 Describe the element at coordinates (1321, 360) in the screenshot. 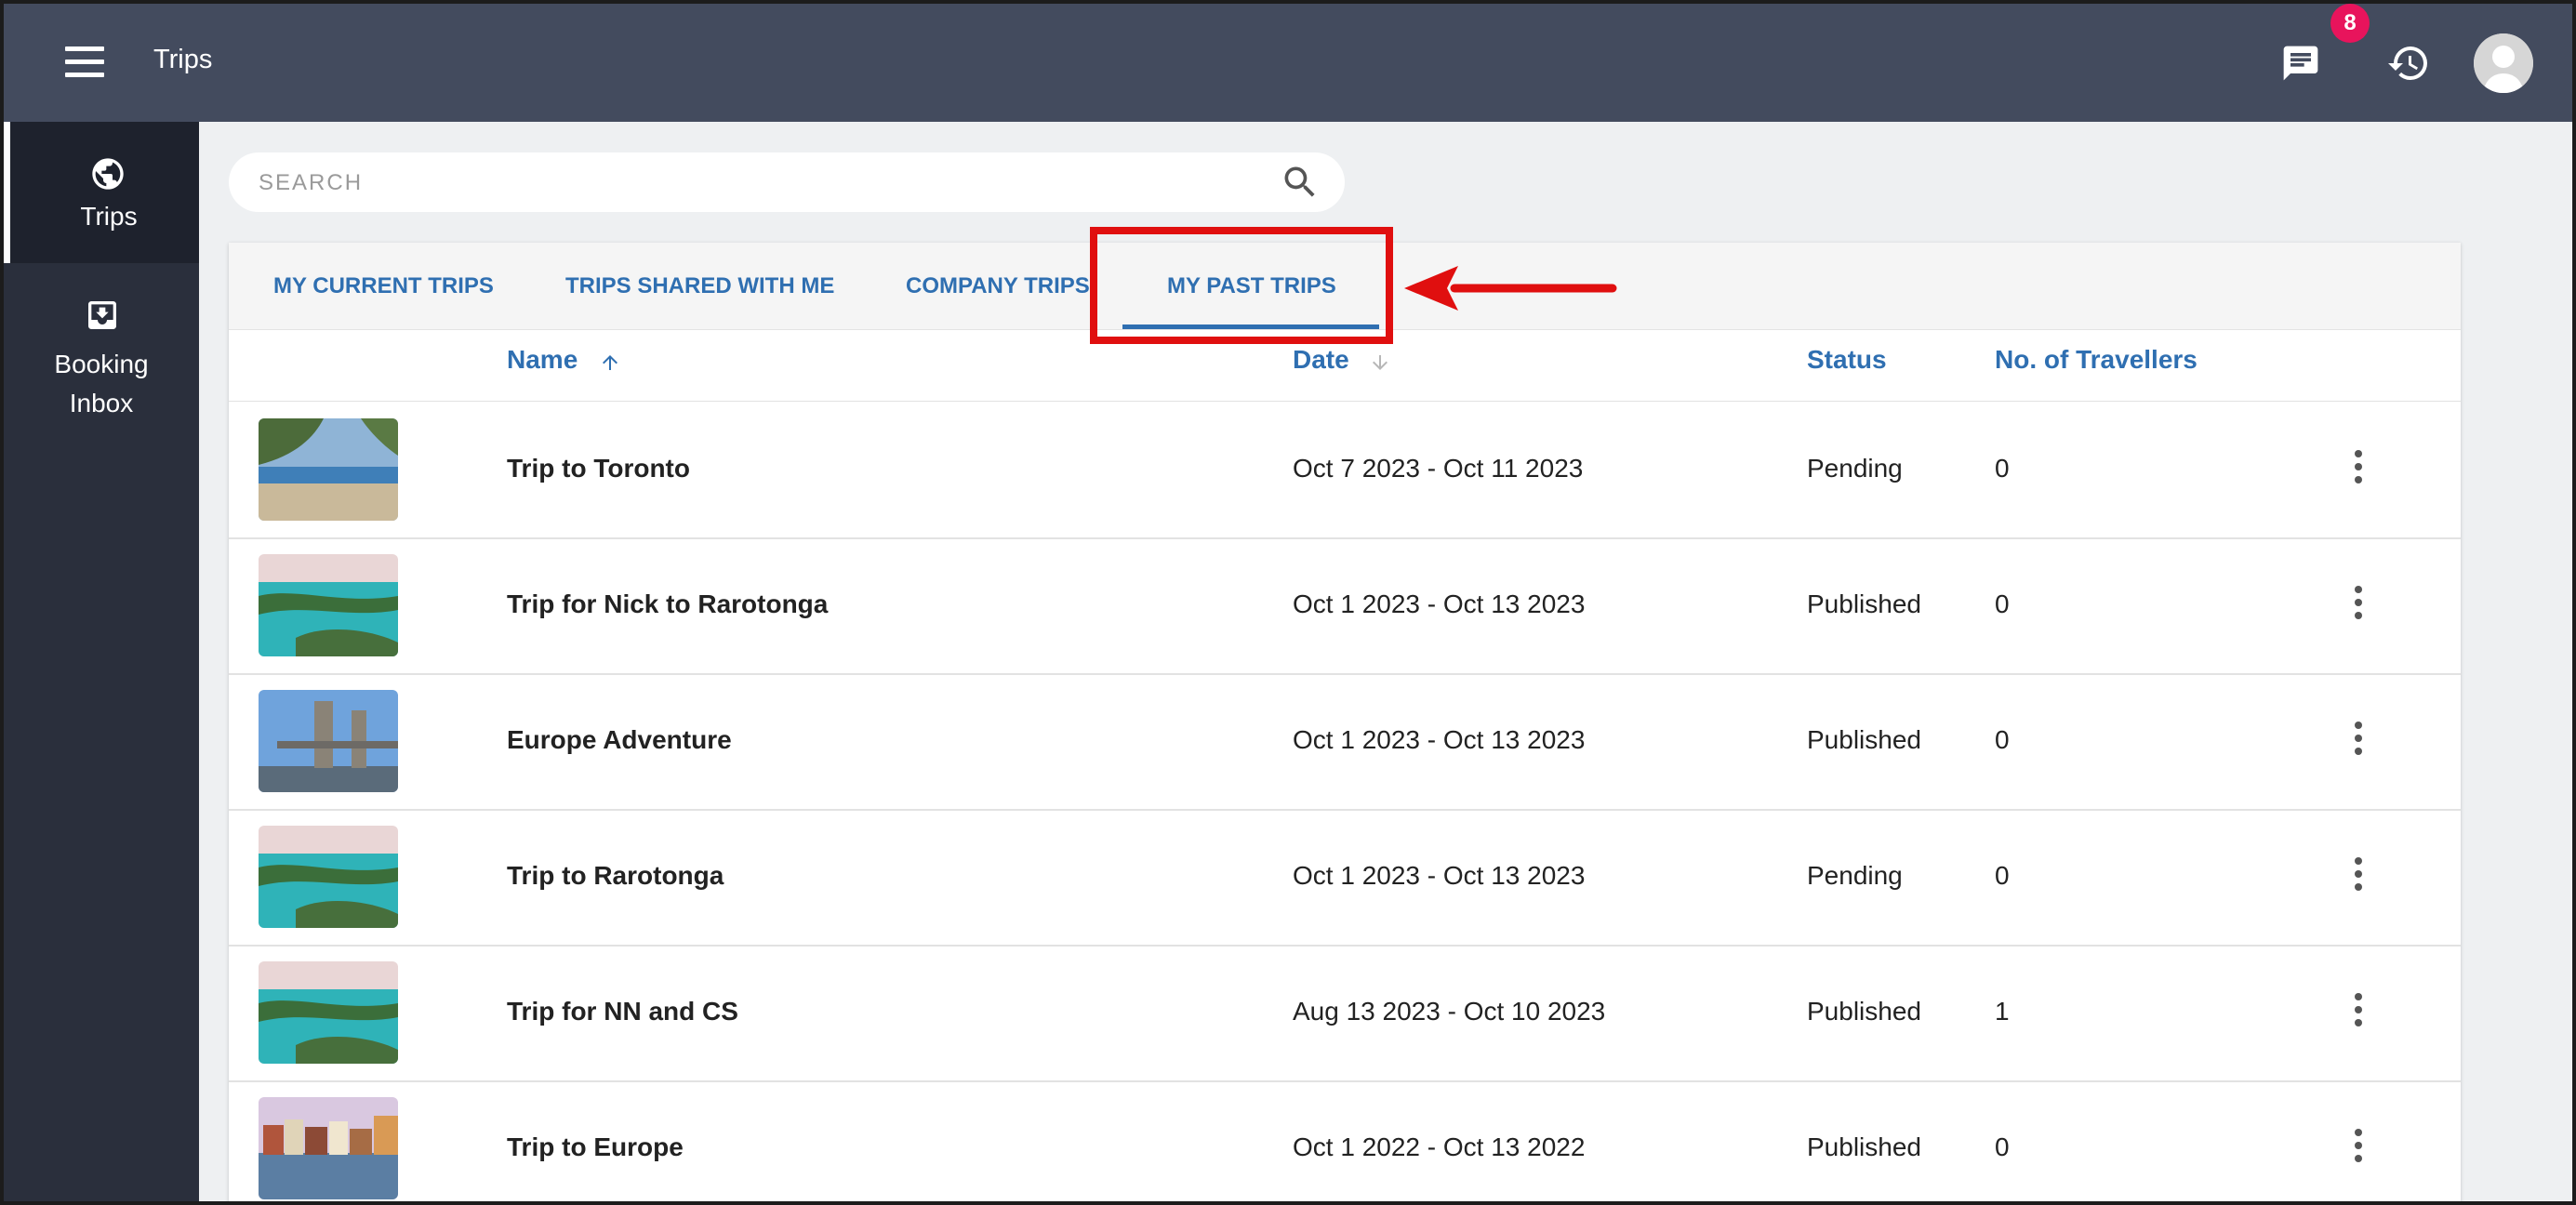

I see `column-header-date: Date` at that location.